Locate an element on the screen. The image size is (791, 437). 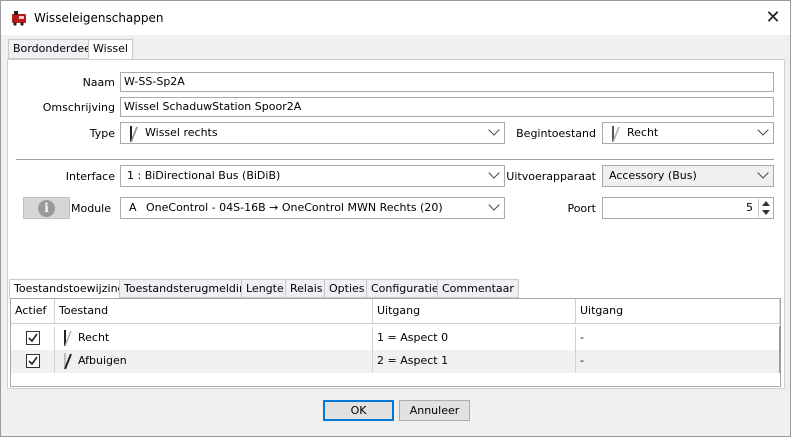
begintoestand-value: Recht is located at coordinates (643, 132).